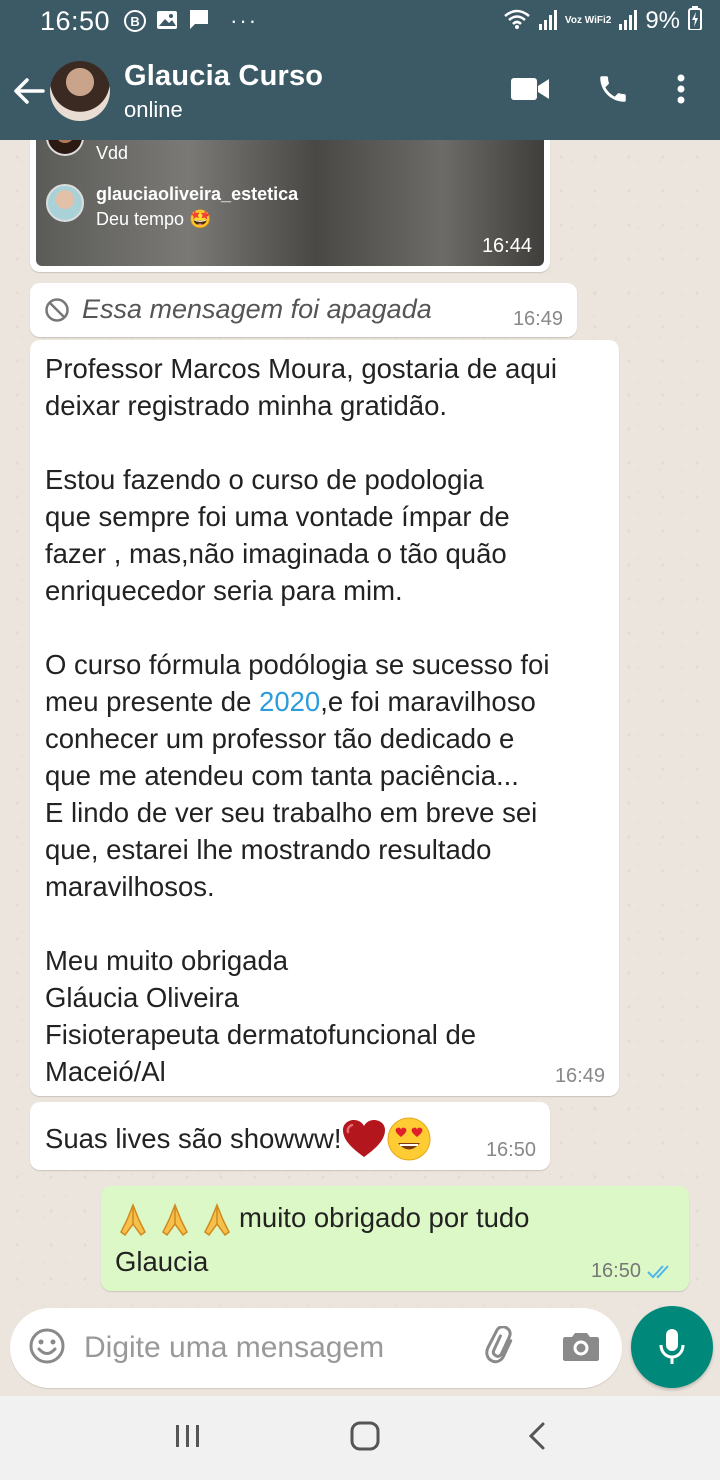 This screenshot has height=1480, width=720. Describe the element at coordinates (384, 1217) in the screenshot. I see `message-line-1: muito obrigado por tudo` at that location.